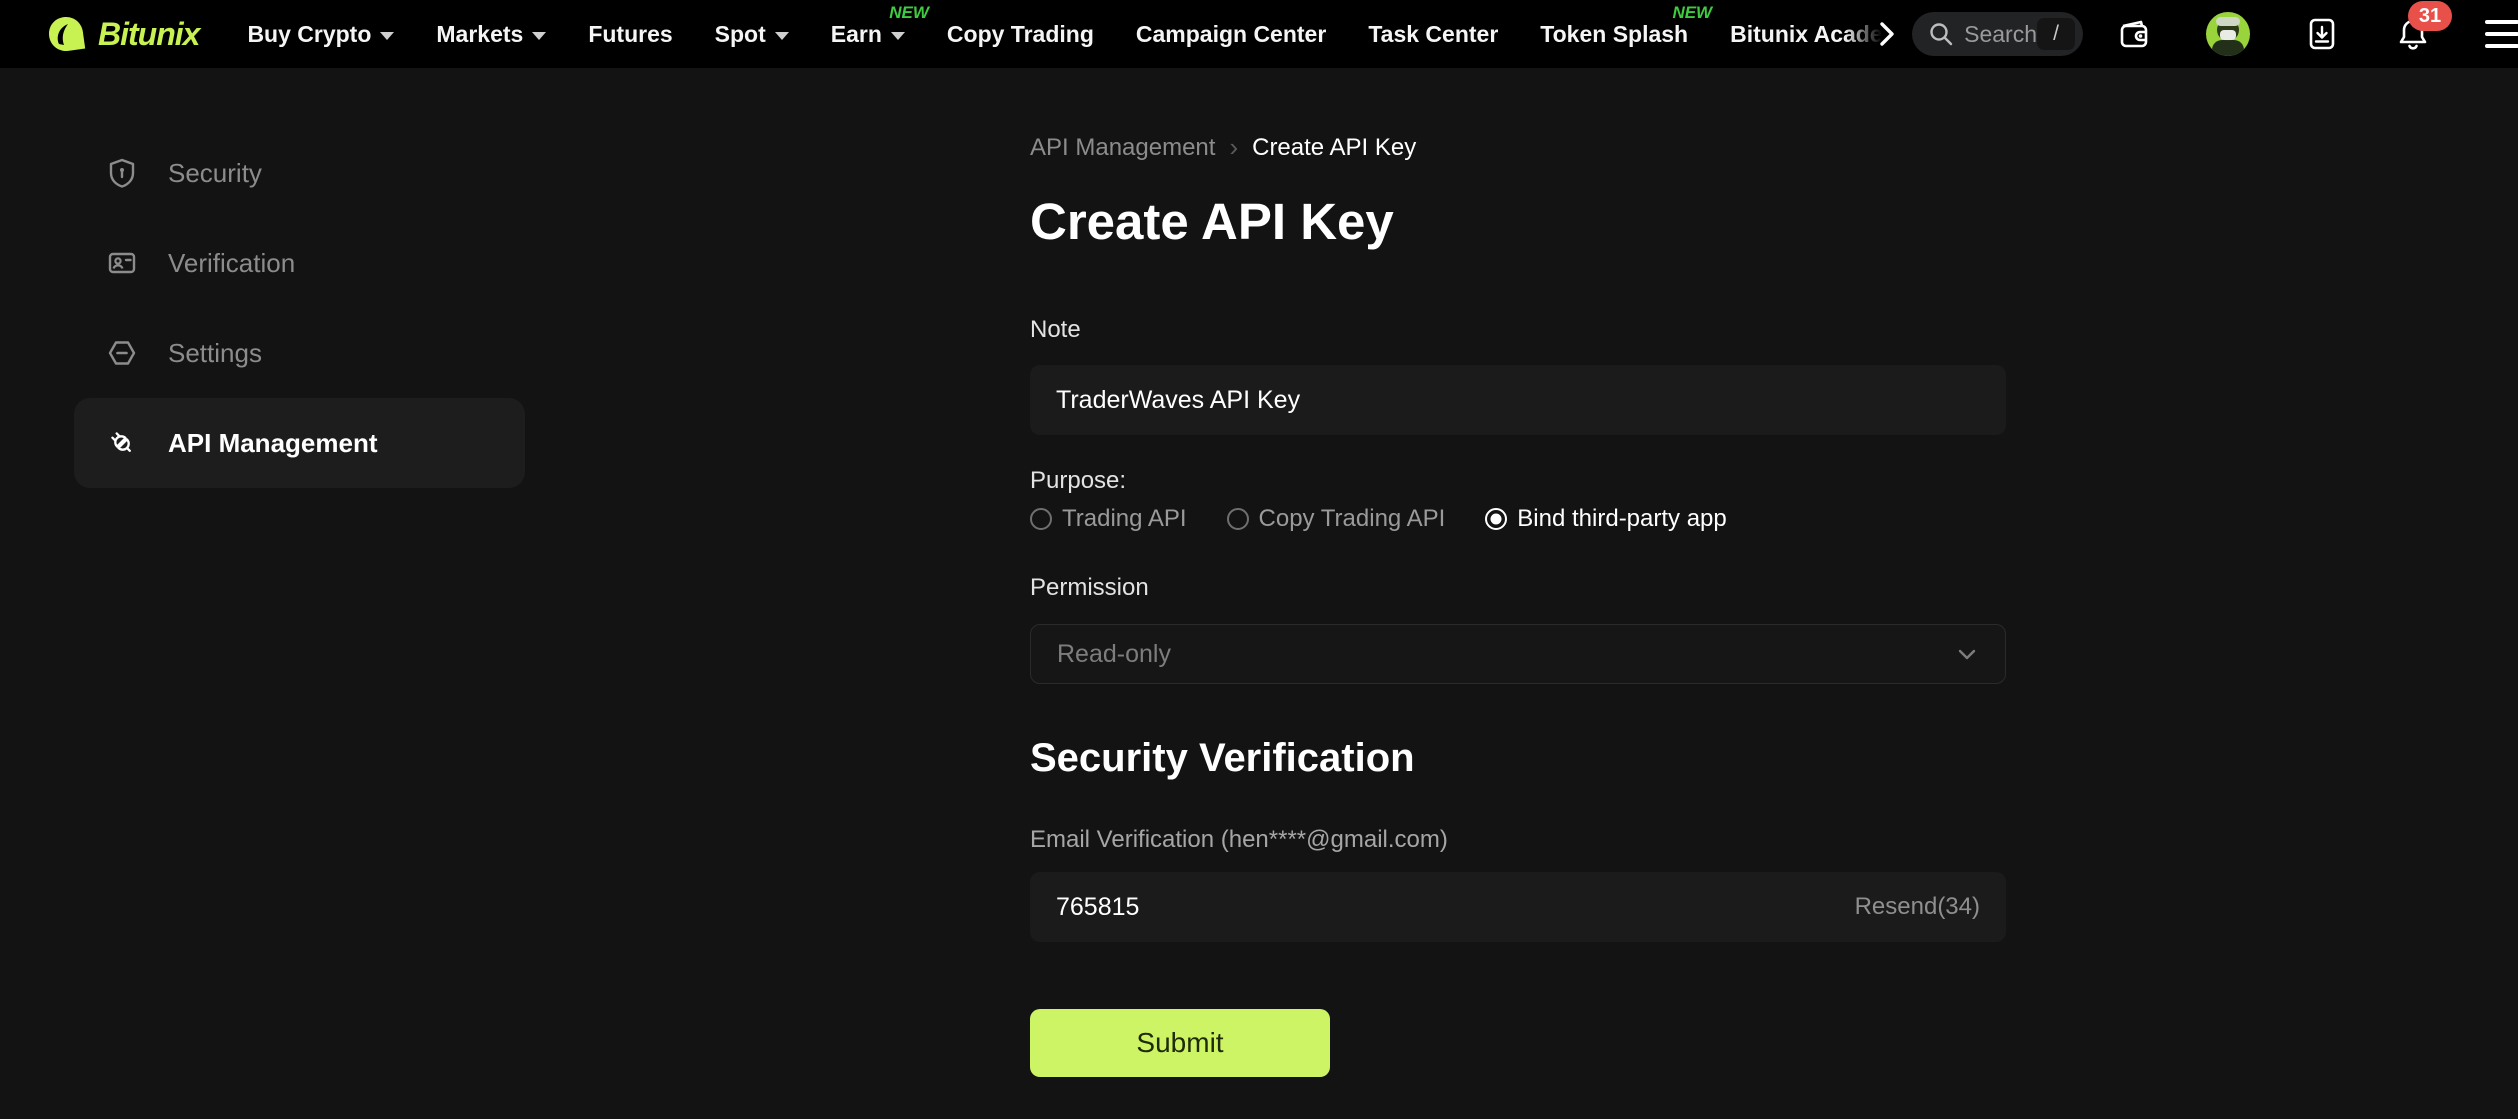  I want to click on nav-task-center: Task Center, so click(1433, 34).